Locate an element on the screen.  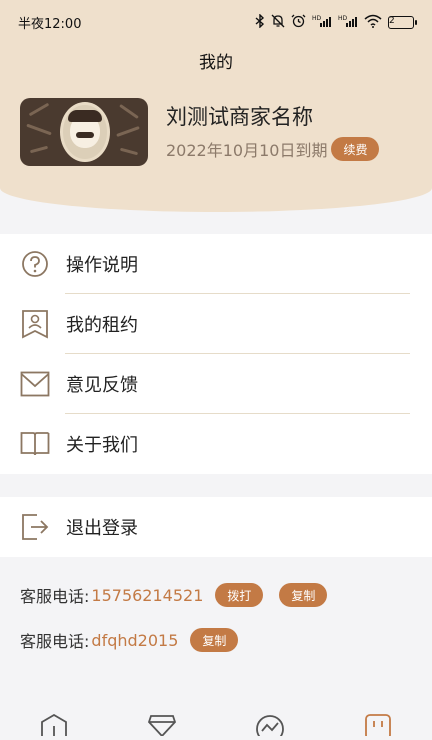
copy-phone-button: 复制 is located at coordinates (303, 595).